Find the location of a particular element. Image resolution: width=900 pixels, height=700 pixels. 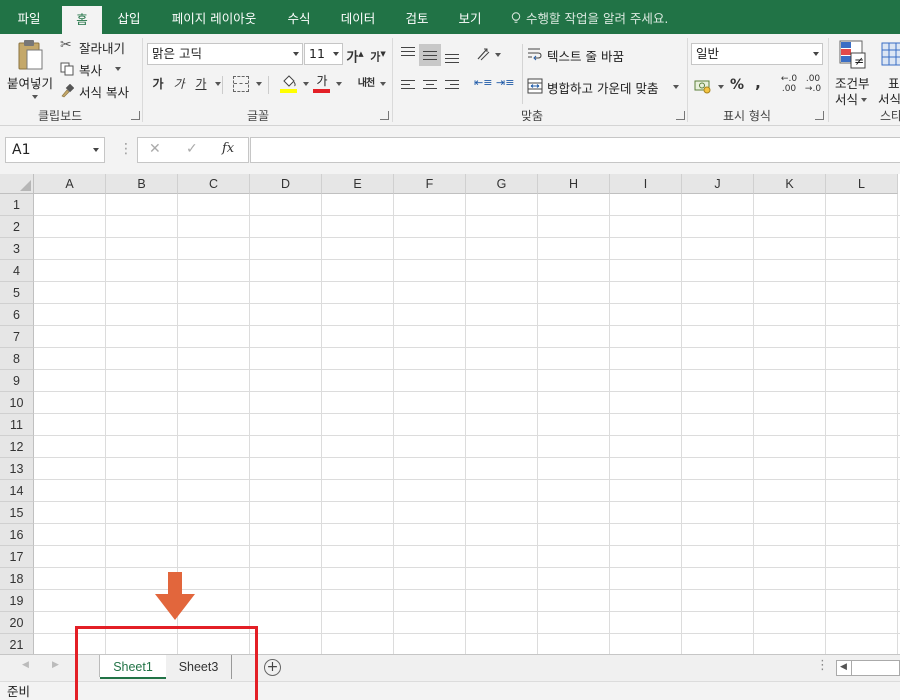

decrease-indent-button: ⇤≡ is located at coordinates (483, 86).